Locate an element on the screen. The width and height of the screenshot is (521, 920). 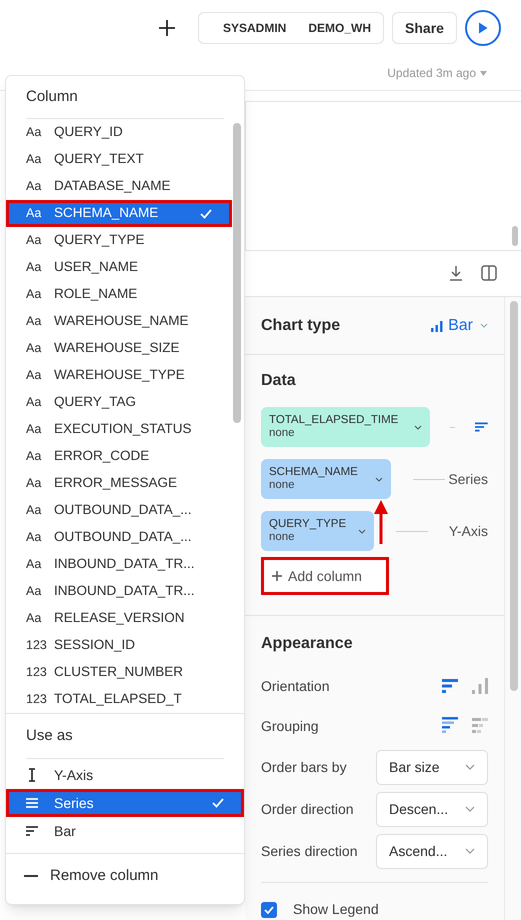
setting-label: Orientation is located at coordinates (295, 686).